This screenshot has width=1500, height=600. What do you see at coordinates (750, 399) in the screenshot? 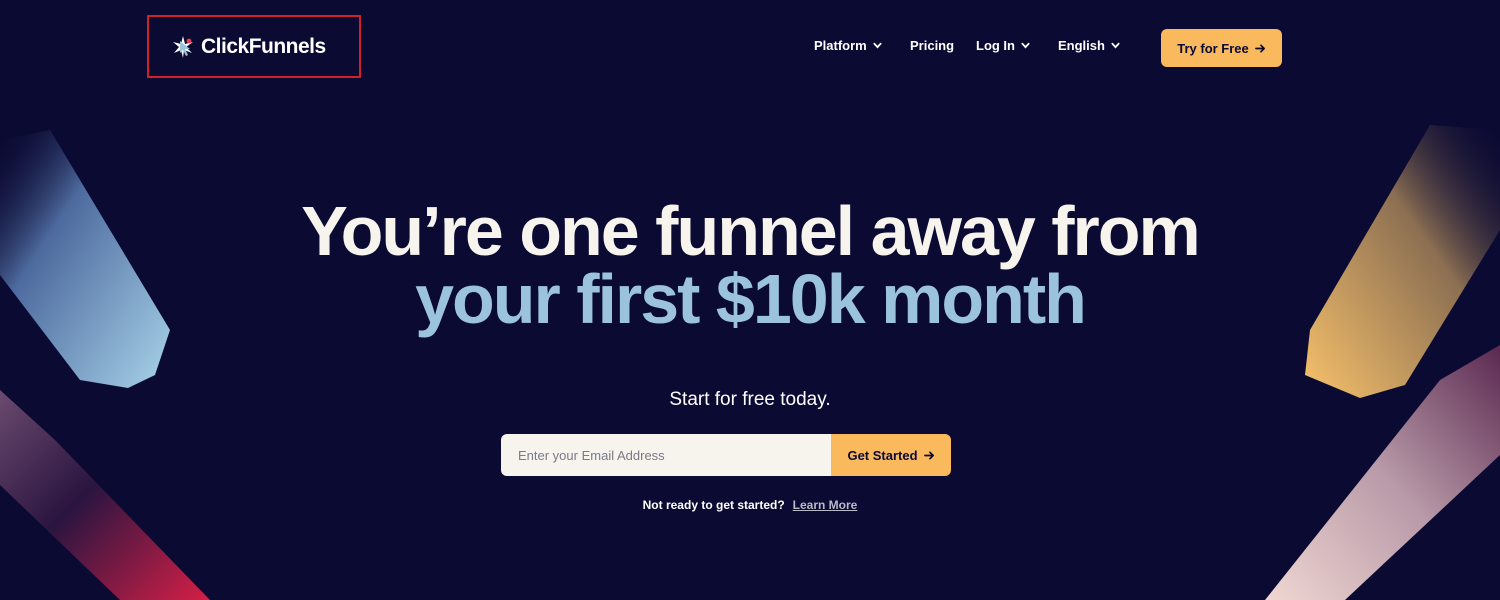
I see `hero-subheading: Start for free today.` at bounding box center [750, 399].